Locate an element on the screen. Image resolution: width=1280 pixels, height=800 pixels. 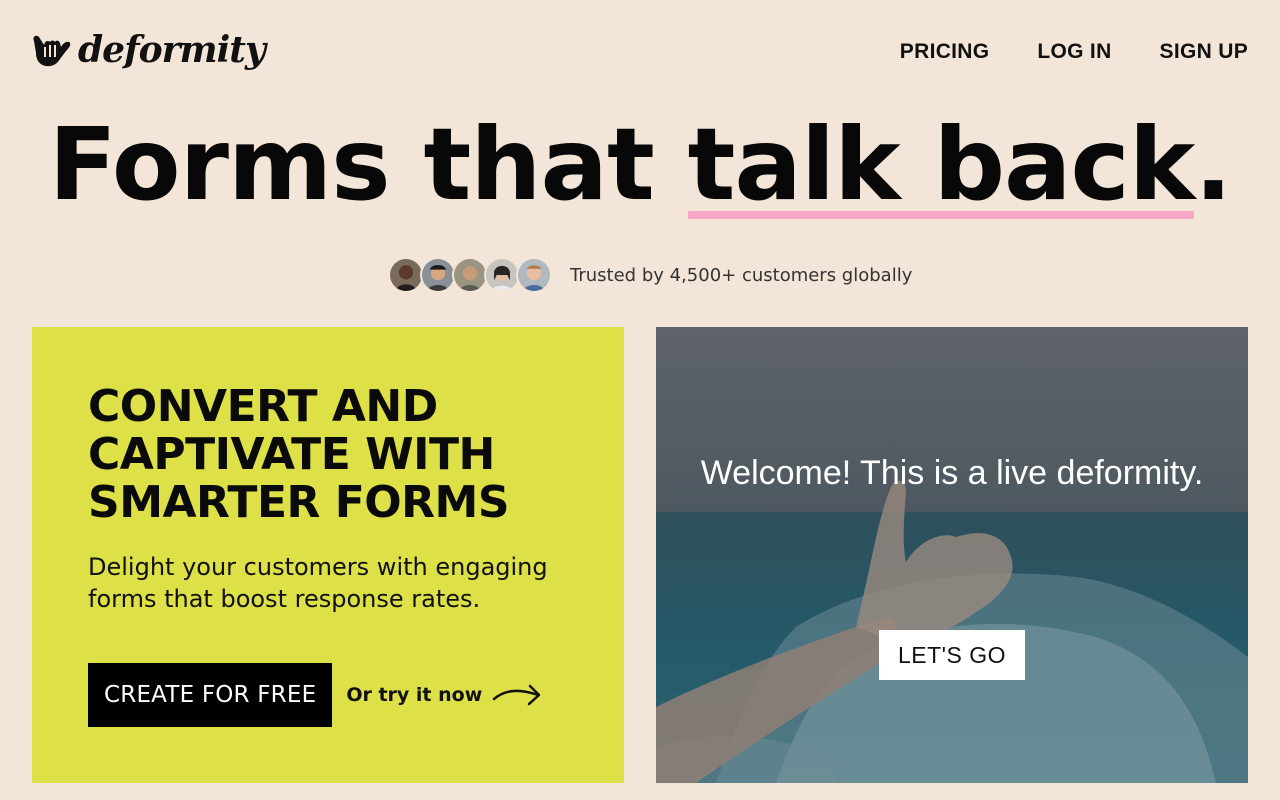
cta-row: CREATE FOR FREE Or try it now is located at coordinates (315, 695).